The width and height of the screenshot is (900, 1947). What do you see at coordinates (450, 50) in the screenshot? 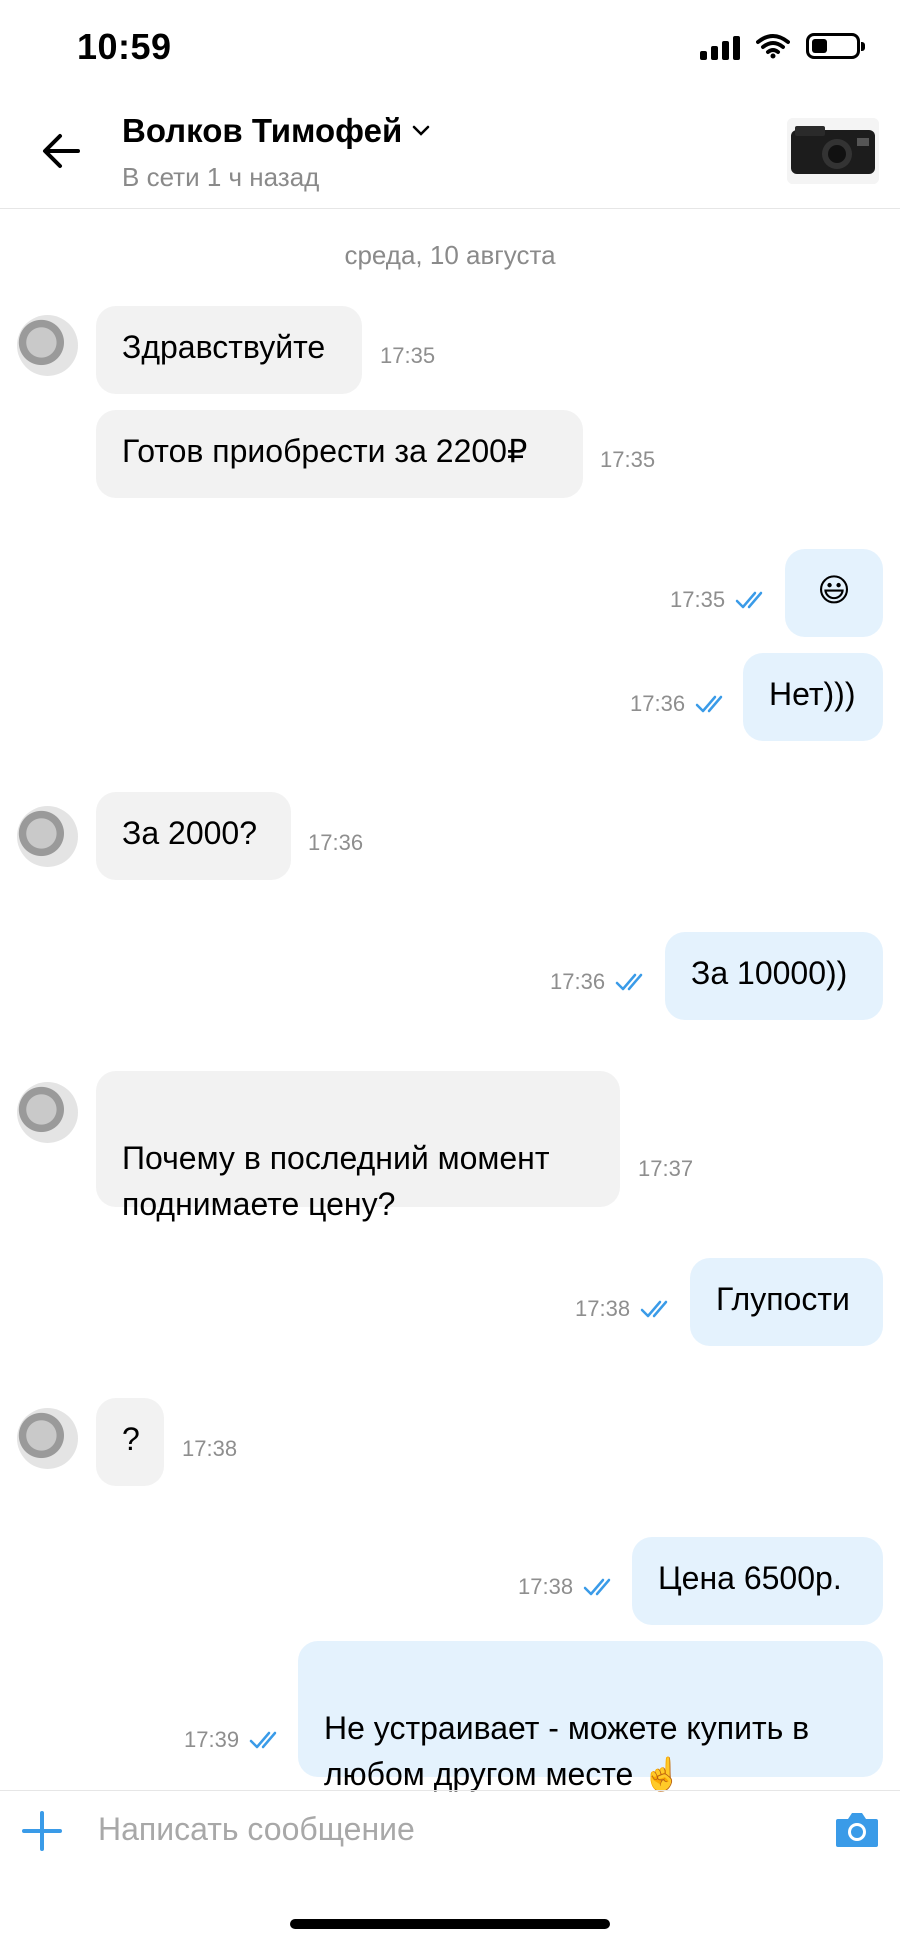
I see `status-bar: 10:59` at bounding box center [450, 50].